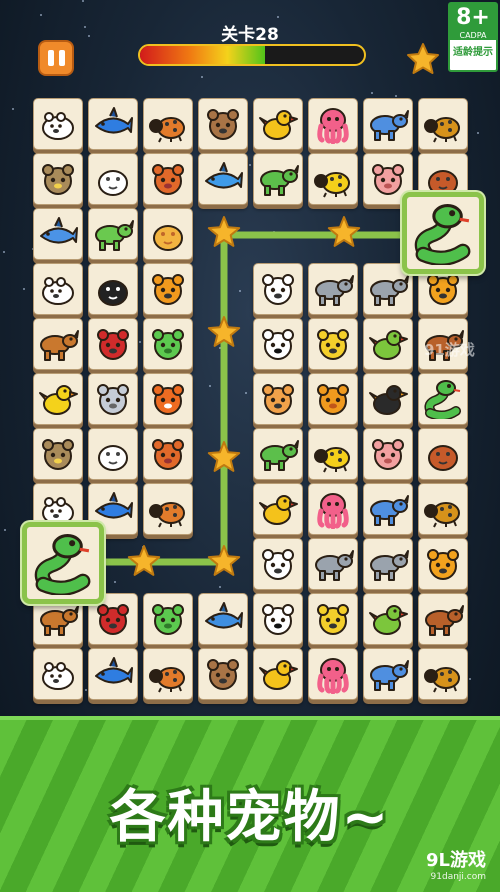 The width and height of the screenshot is (500, 892). What do you see at coordinates (113, 399) in the screenshot?
I see `tile-mouse` at bounding box center [113, 399].